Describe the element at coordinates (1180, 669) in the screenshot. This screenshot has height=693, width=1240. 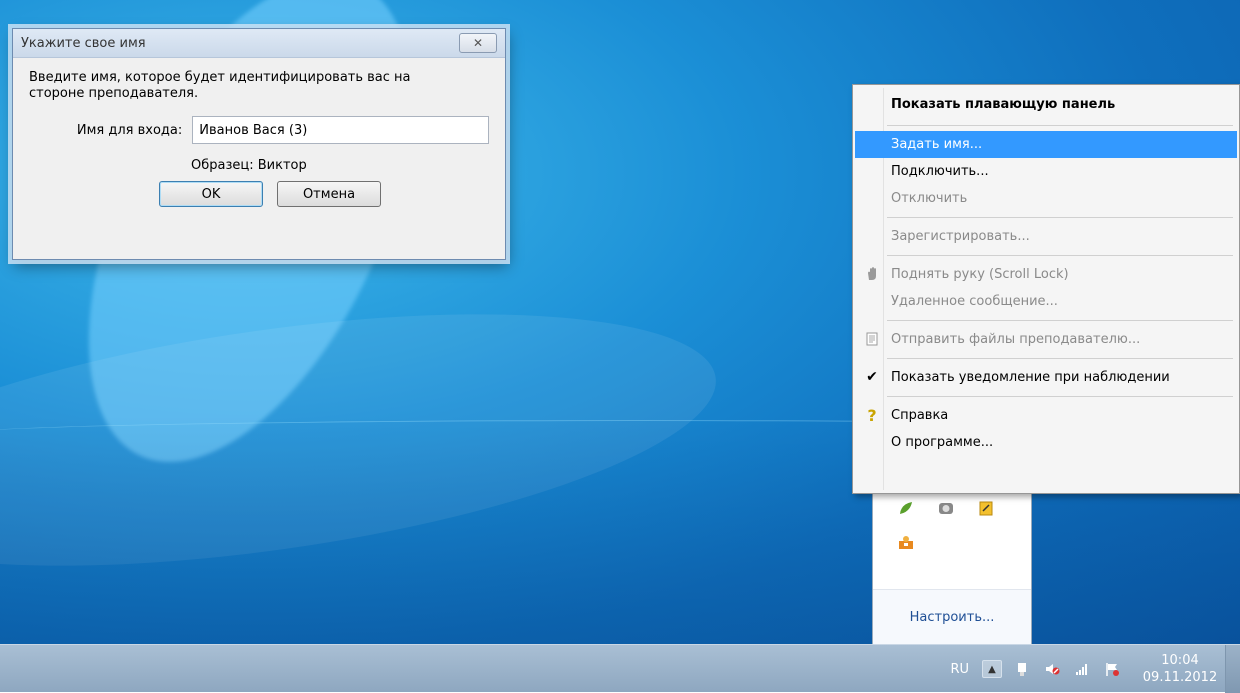
I see `clock: 10:04 09.11.2012` at that location.